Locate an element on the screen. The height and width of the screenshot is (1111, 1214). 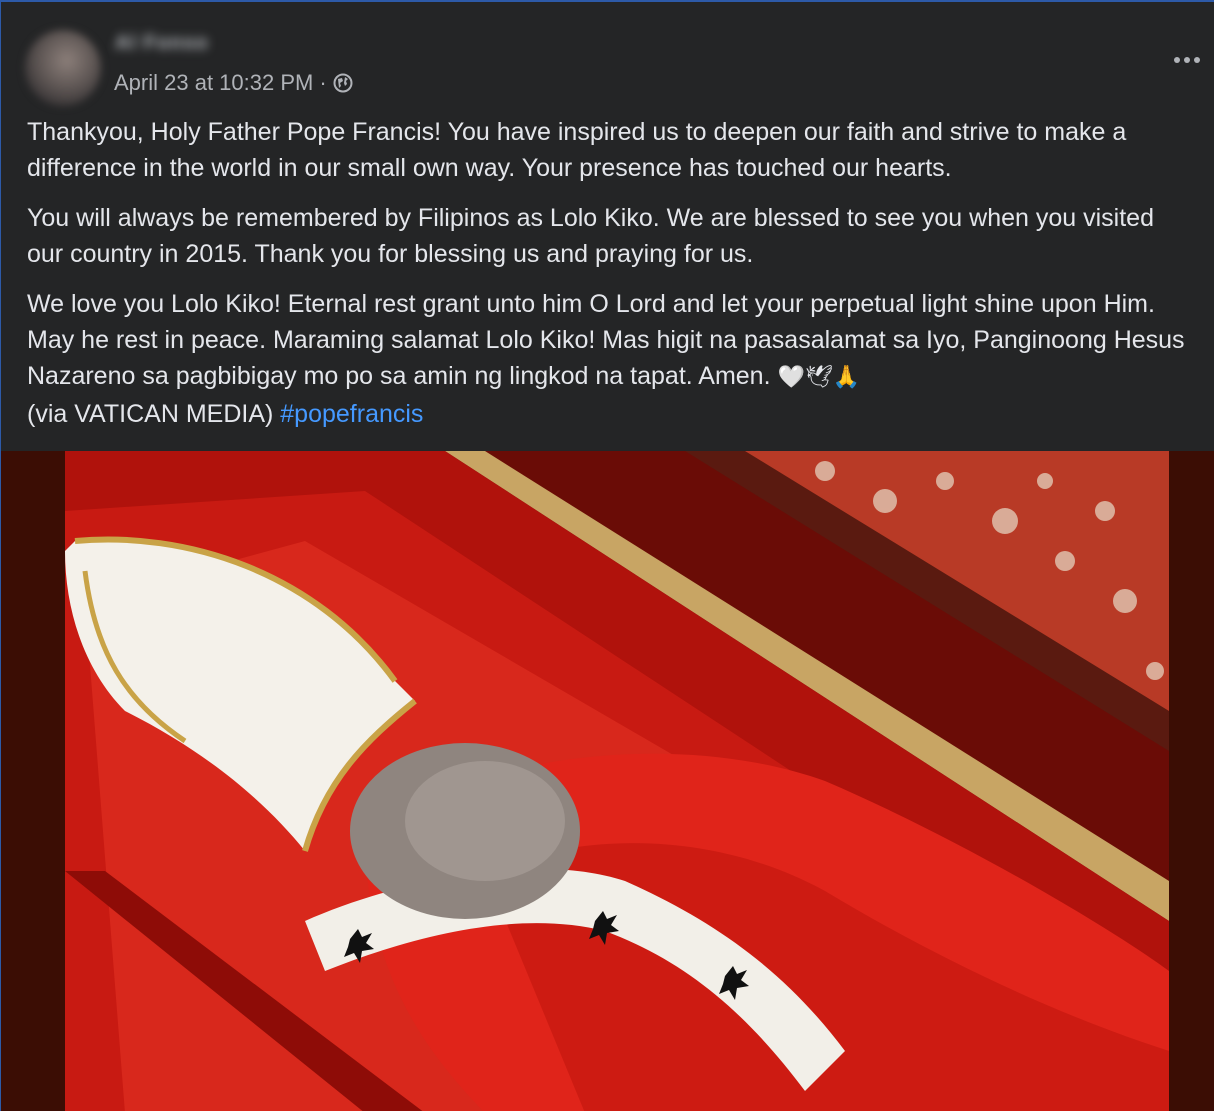
hashtag-link: #popefrancis is located at coordinates (351, 414).